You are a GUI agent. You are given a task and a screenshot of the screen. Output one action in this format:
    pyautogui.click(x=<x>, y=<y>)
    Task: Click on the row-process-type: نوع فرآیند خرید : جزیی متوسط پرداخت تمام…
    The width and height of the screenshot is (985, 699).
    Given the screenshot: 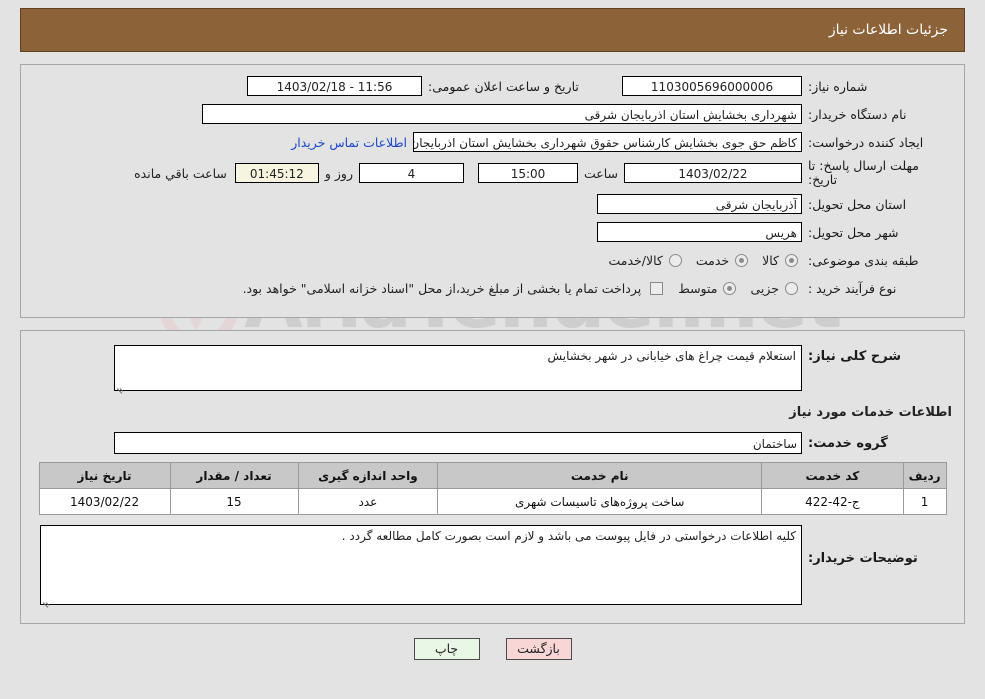 What is the action you would take?
    pyautogui.click(x=492, y=288)
    